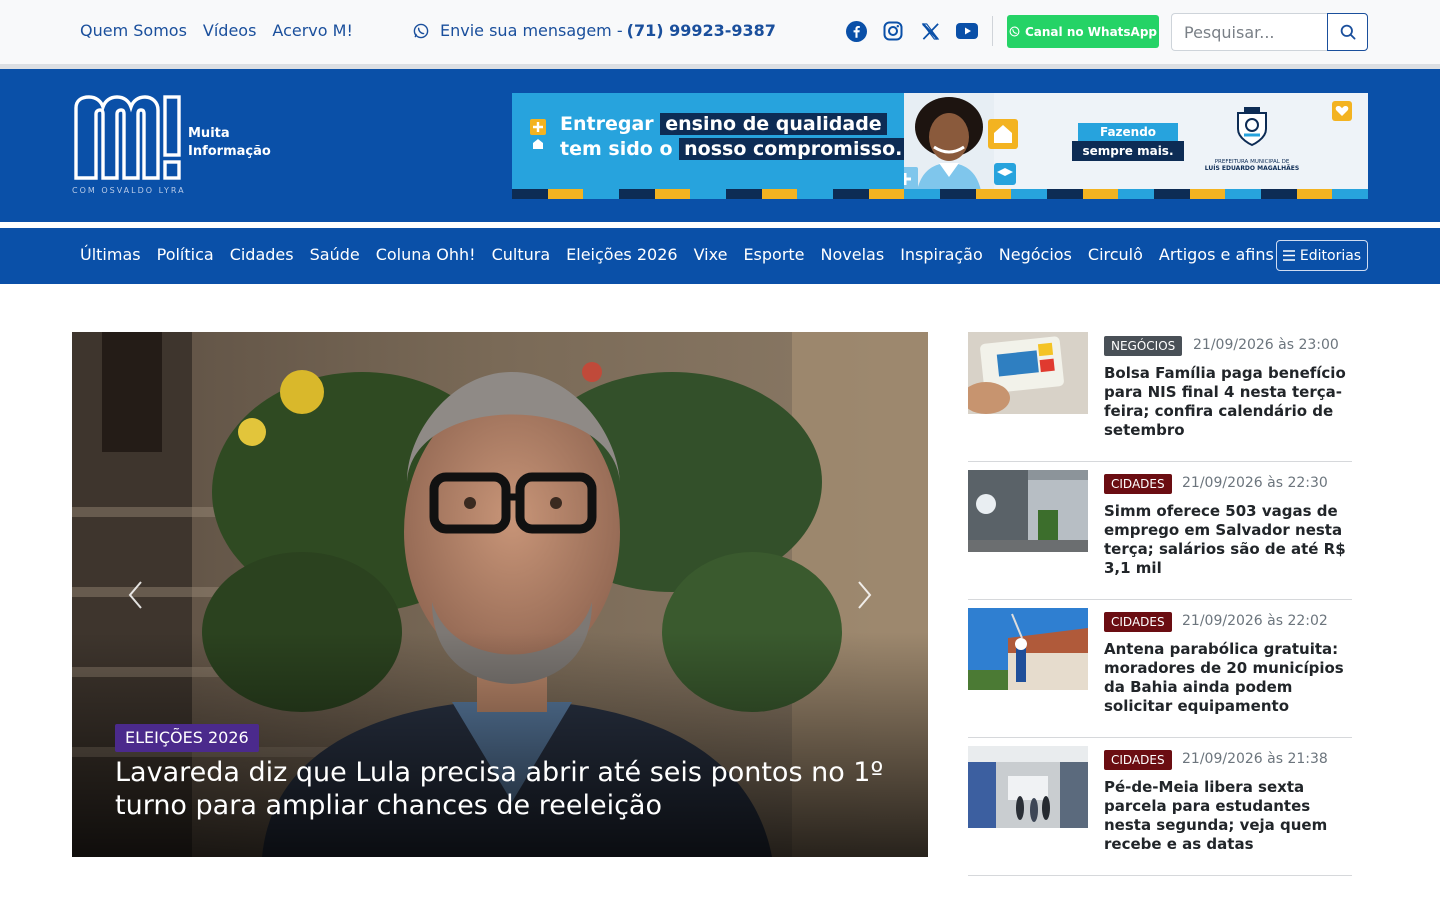 This screenshot has height=900, width=1440. What do you see at coordinates (1249, 32) in the screenshot?
I see `search-input` at bounding box center [1249, 32].